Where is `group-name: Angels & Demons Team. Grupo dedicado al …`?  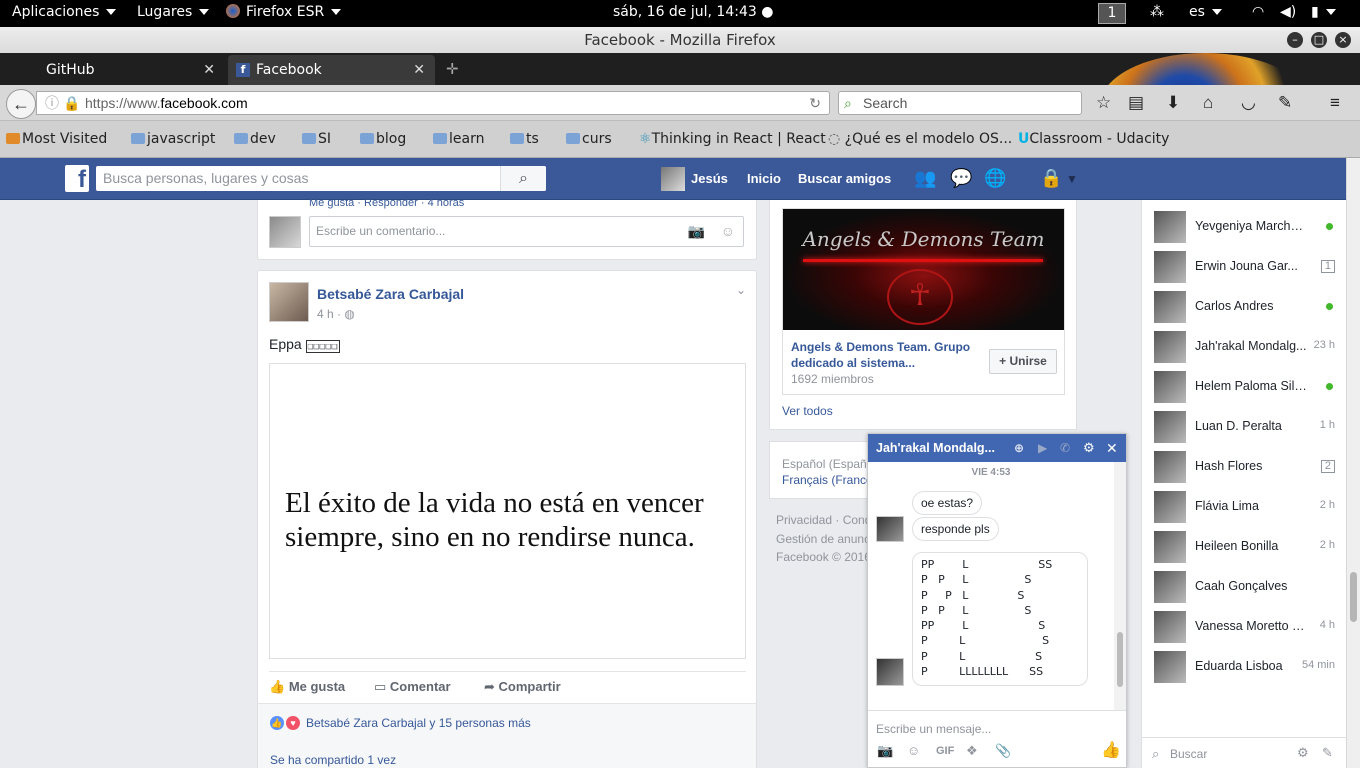
group-name: Angels & Demons Team. Grupo dedicado al … is located at coordinates (886, 355).